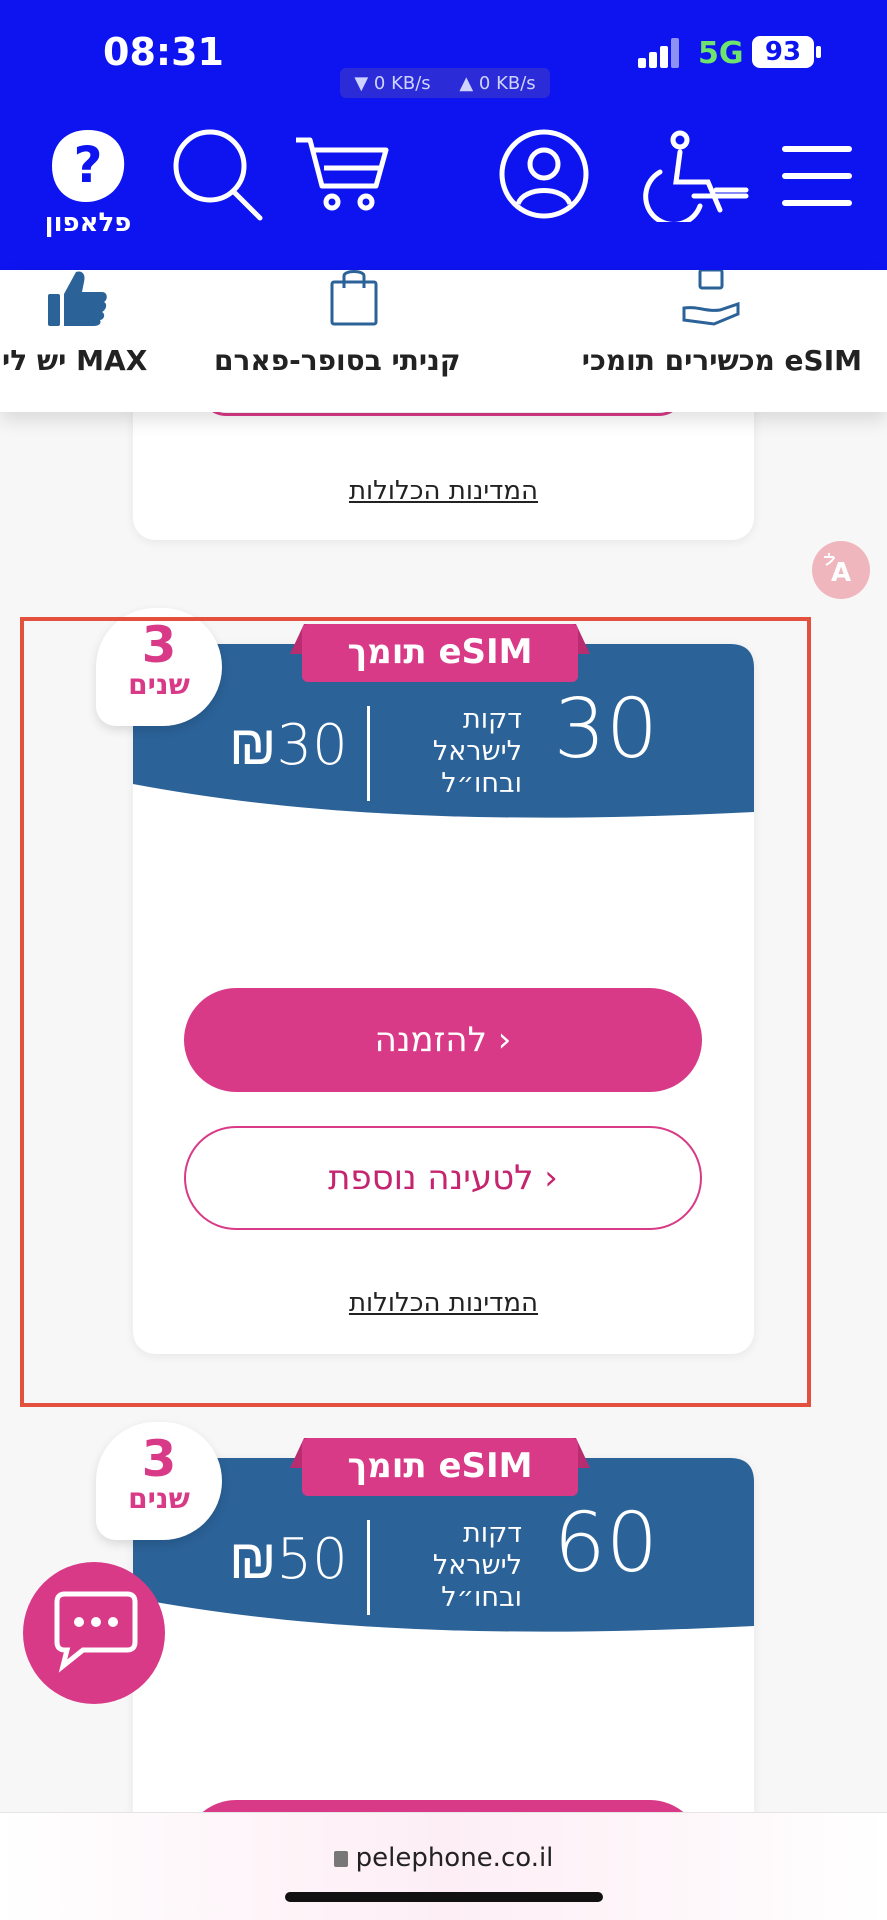 This screenshot has height=1920, width=887. What do you see at coordinates (443, 1178) in the screenshot?
I see `topup-button: לטעינה נוספת ›` at bounding box center [443, 1178].